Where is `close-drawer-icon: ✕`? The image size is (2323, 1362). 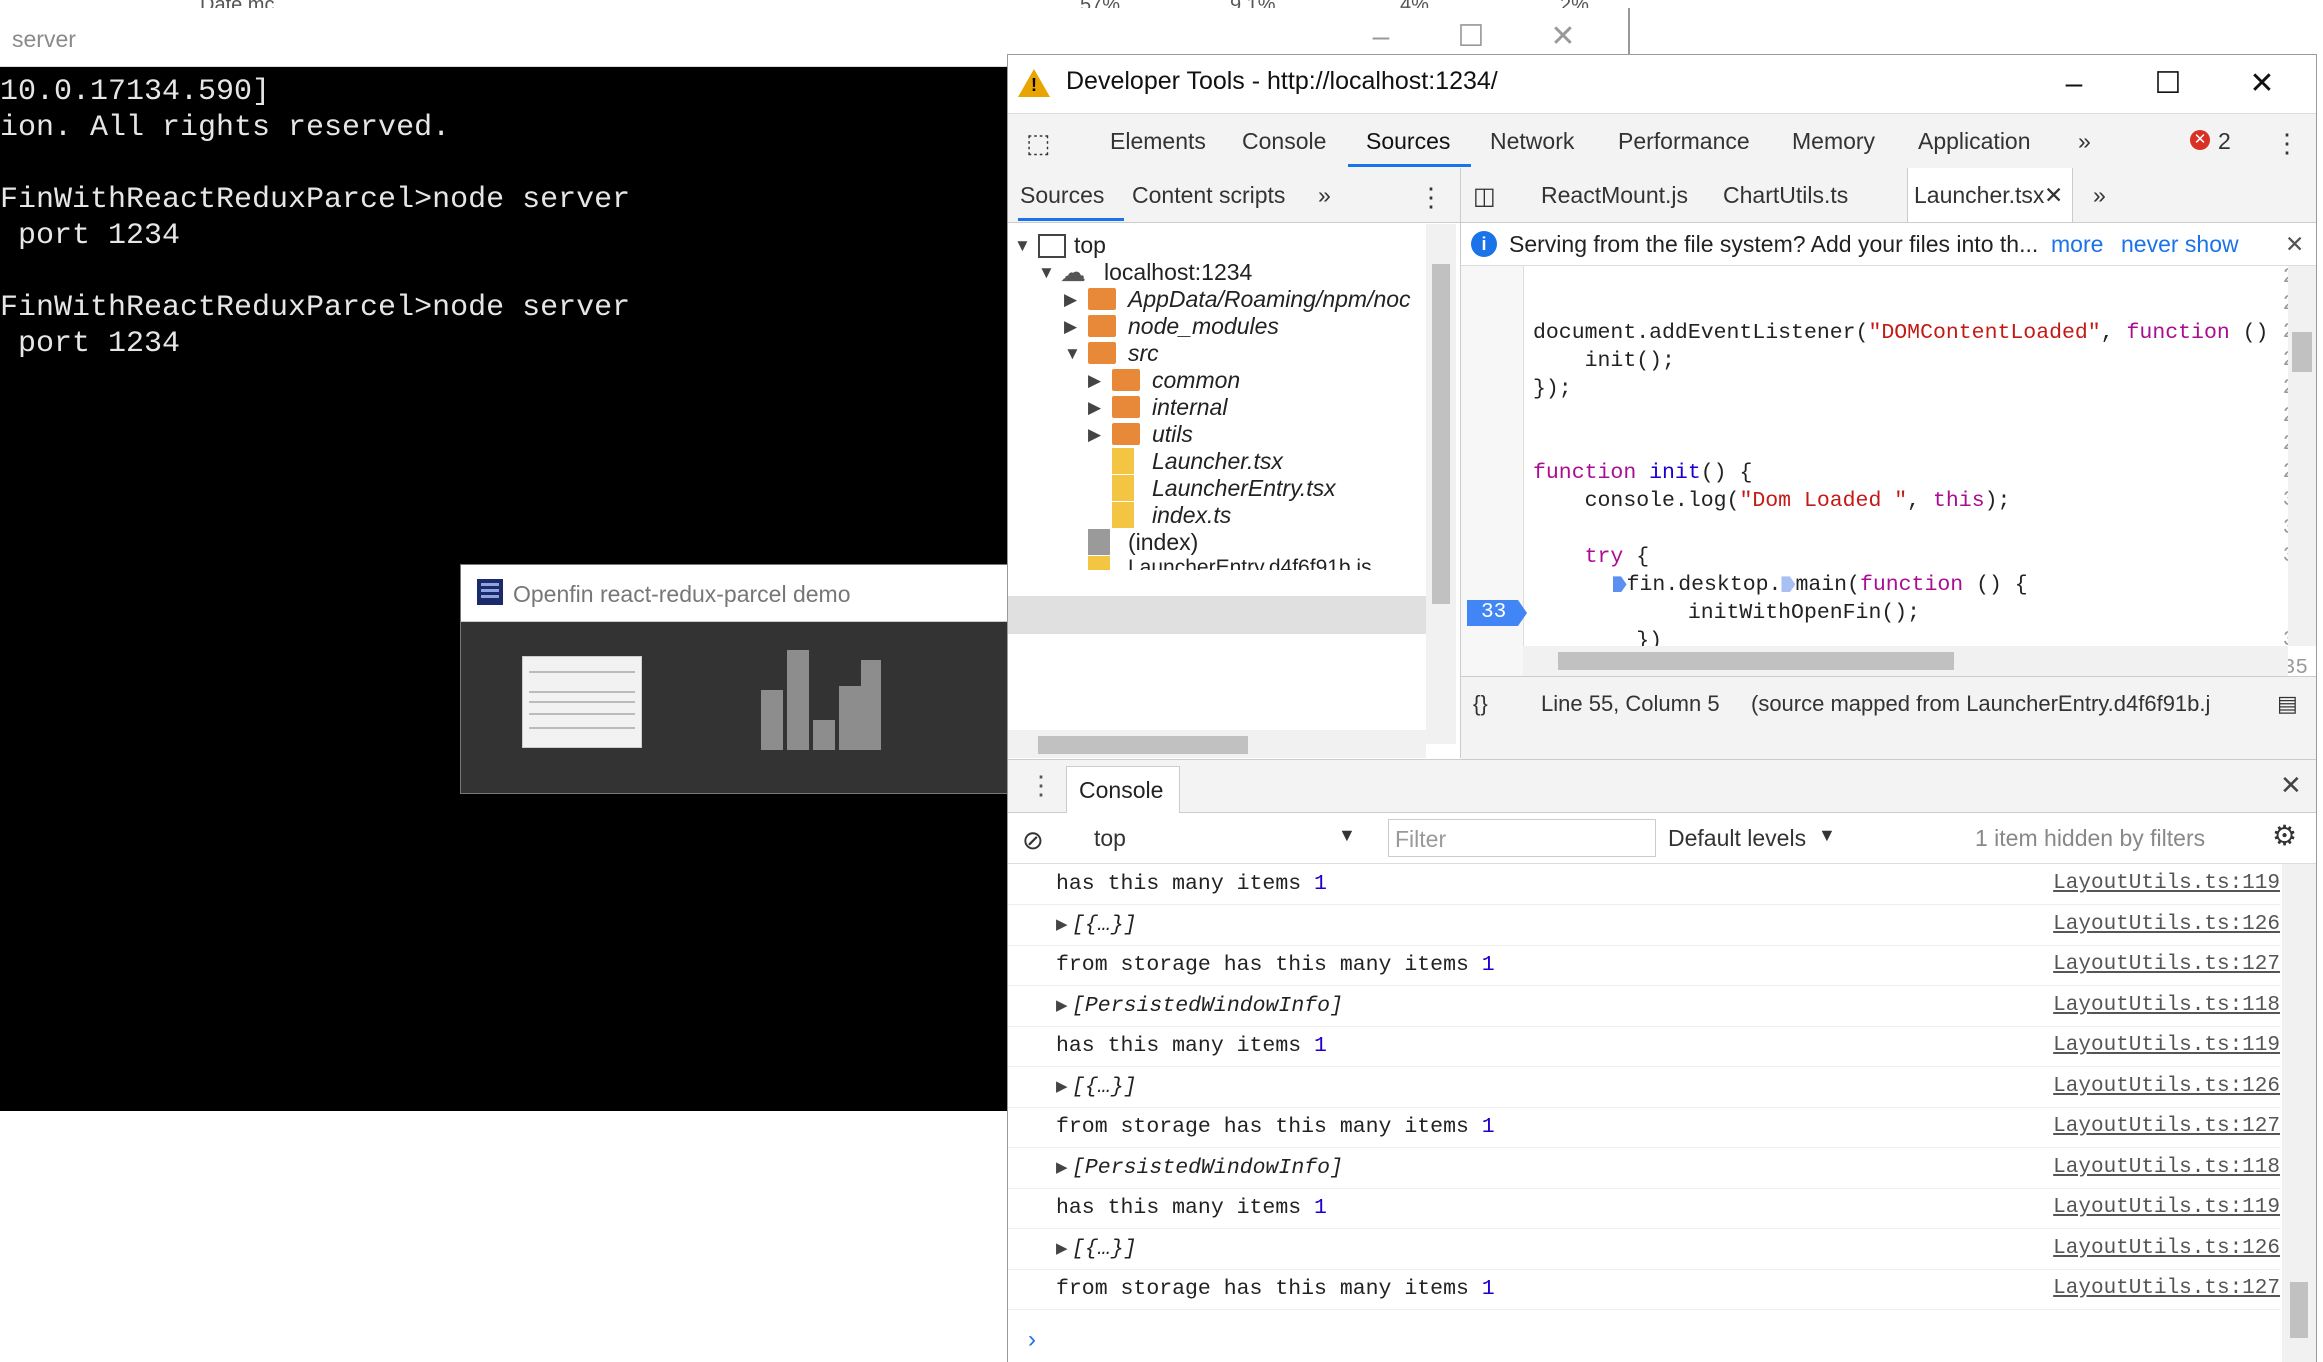 close-drawer-icon: ✕ is located at coordinates (2291, 785).